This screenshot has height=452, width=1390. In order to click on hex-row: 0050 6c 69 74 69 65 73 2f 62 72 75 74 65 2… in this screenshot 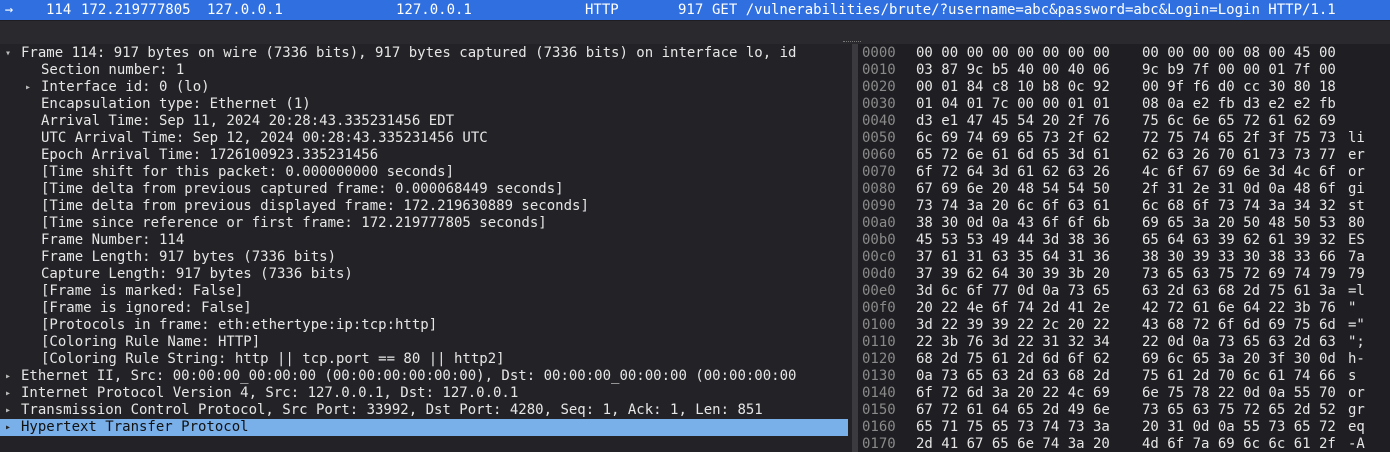, I will do `click(1124, 138)`.